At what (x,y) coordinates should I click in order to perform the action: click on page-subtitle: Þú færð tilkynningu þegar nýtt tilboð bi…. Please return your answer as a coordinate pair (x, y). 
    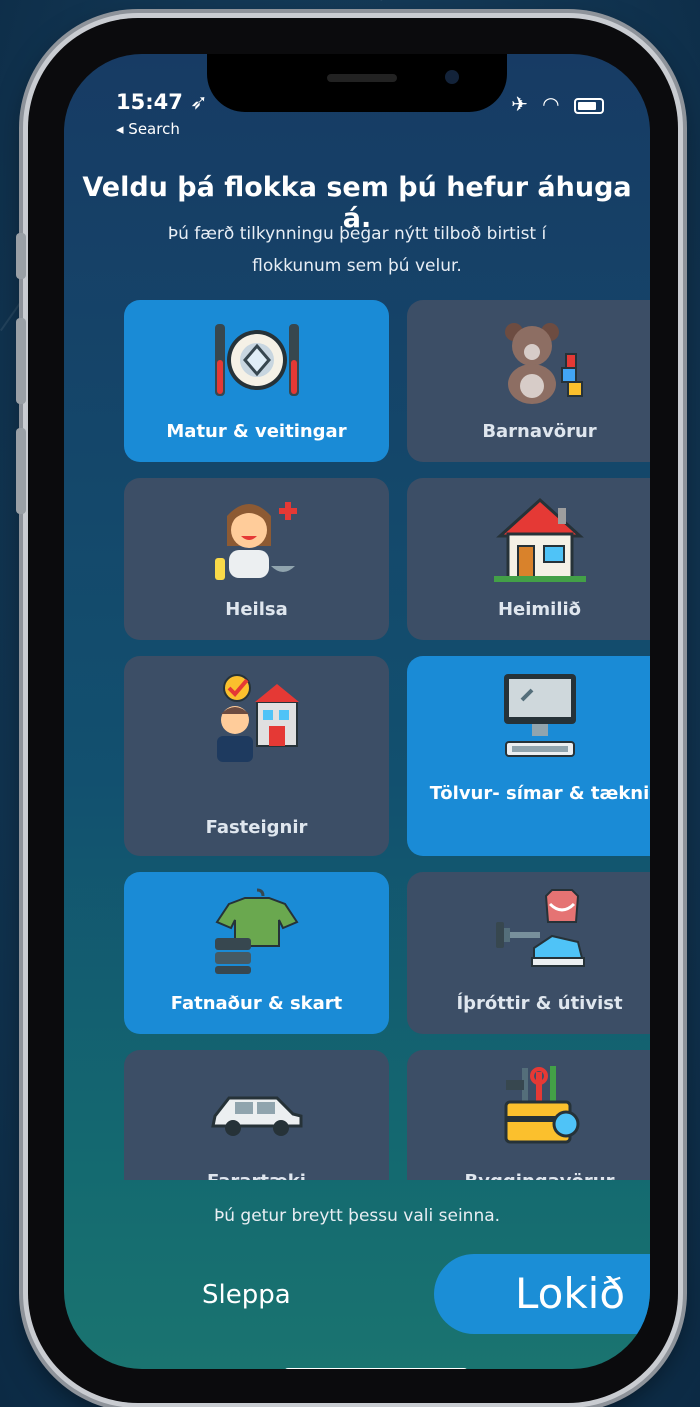
    Looking at the image, I should click on (357, 250).